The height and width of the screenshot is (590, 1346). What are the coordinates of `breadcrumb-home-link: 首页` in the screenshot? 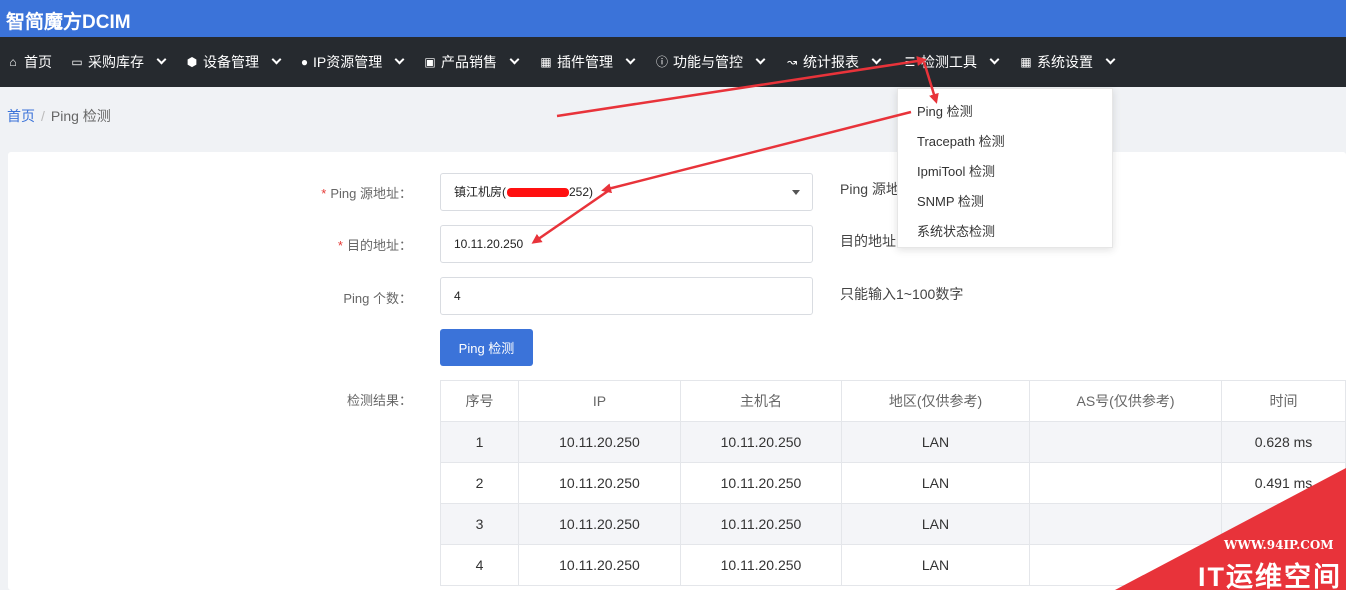 It's located at (21, 116).